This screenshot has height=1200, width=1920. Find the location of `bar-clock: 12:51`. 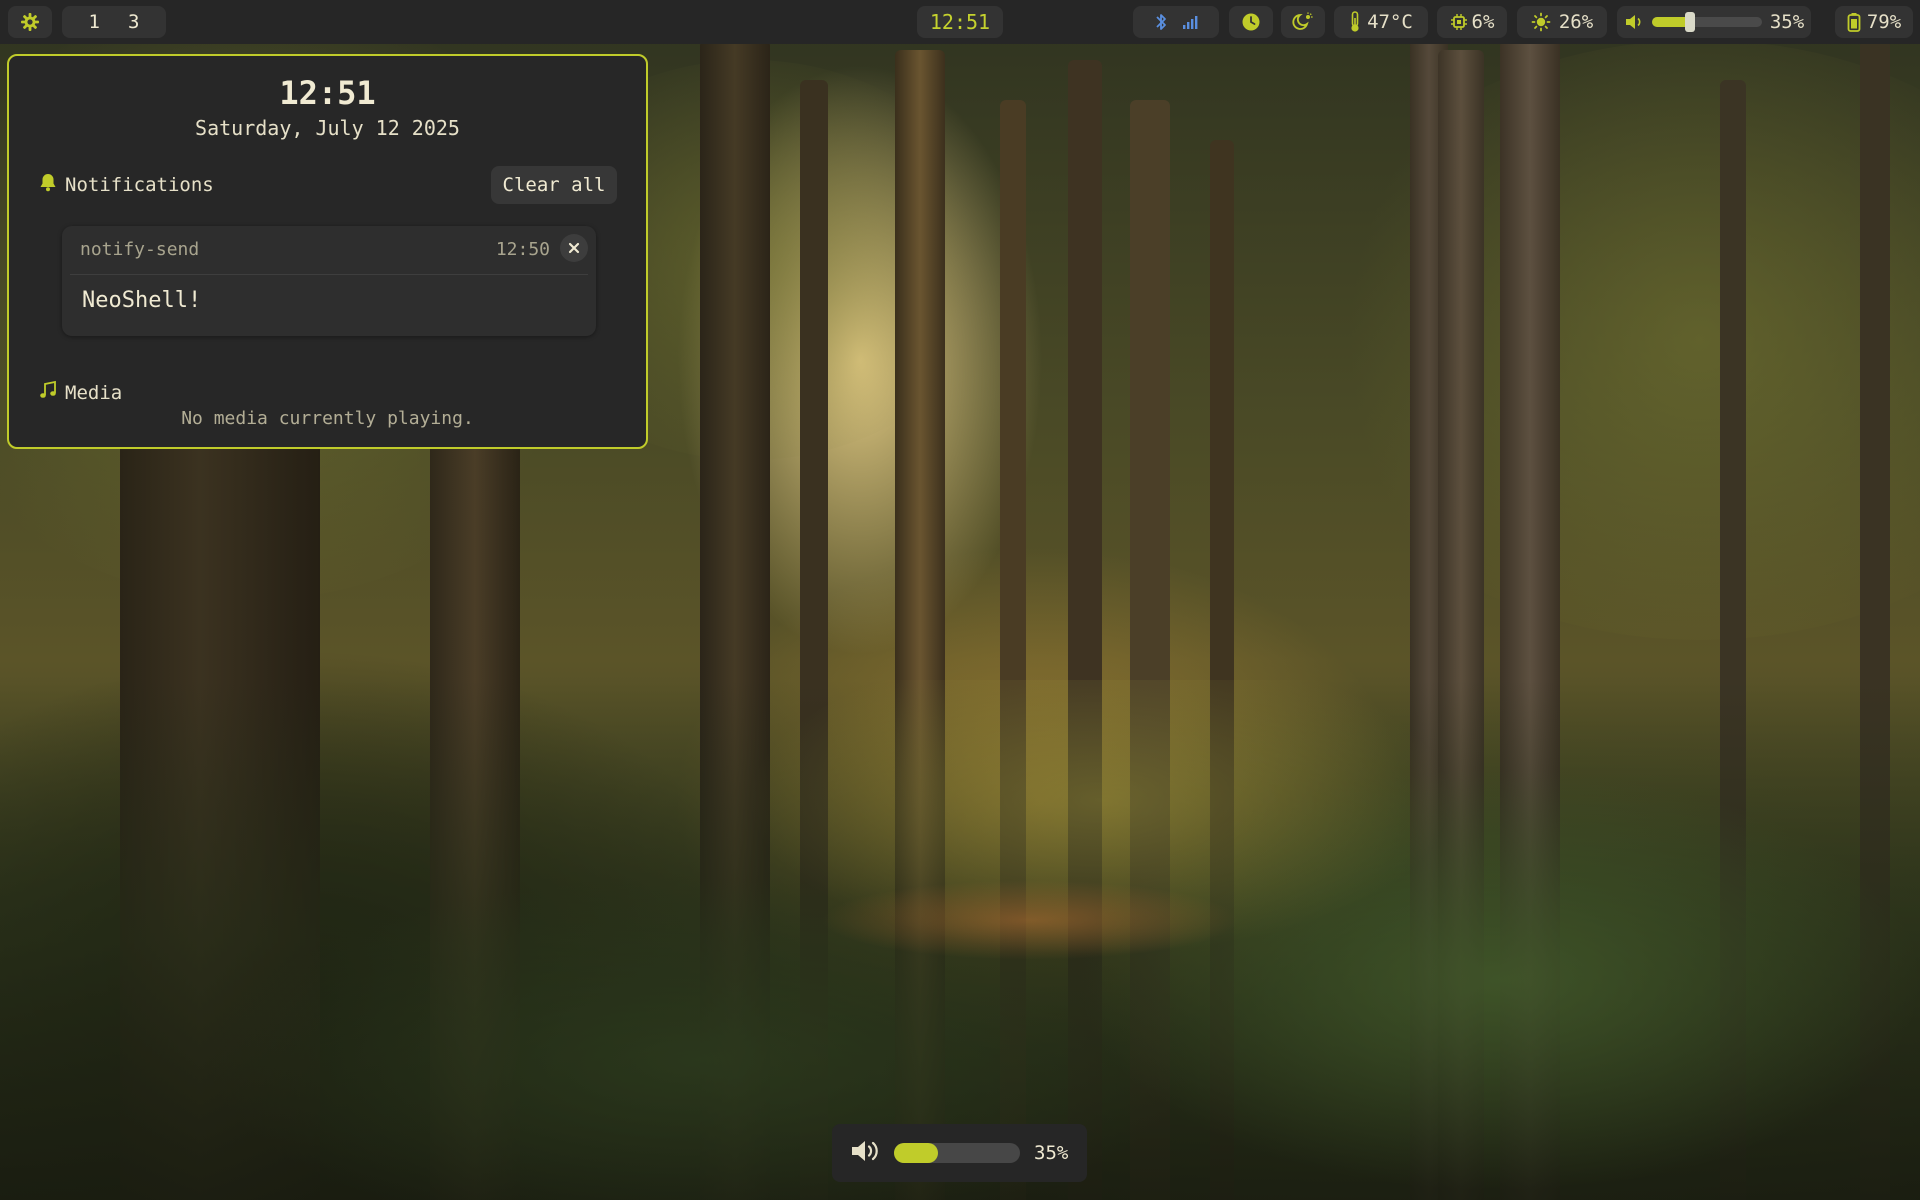

bar-clock: 12:51 is located at coordinates (960, 22).